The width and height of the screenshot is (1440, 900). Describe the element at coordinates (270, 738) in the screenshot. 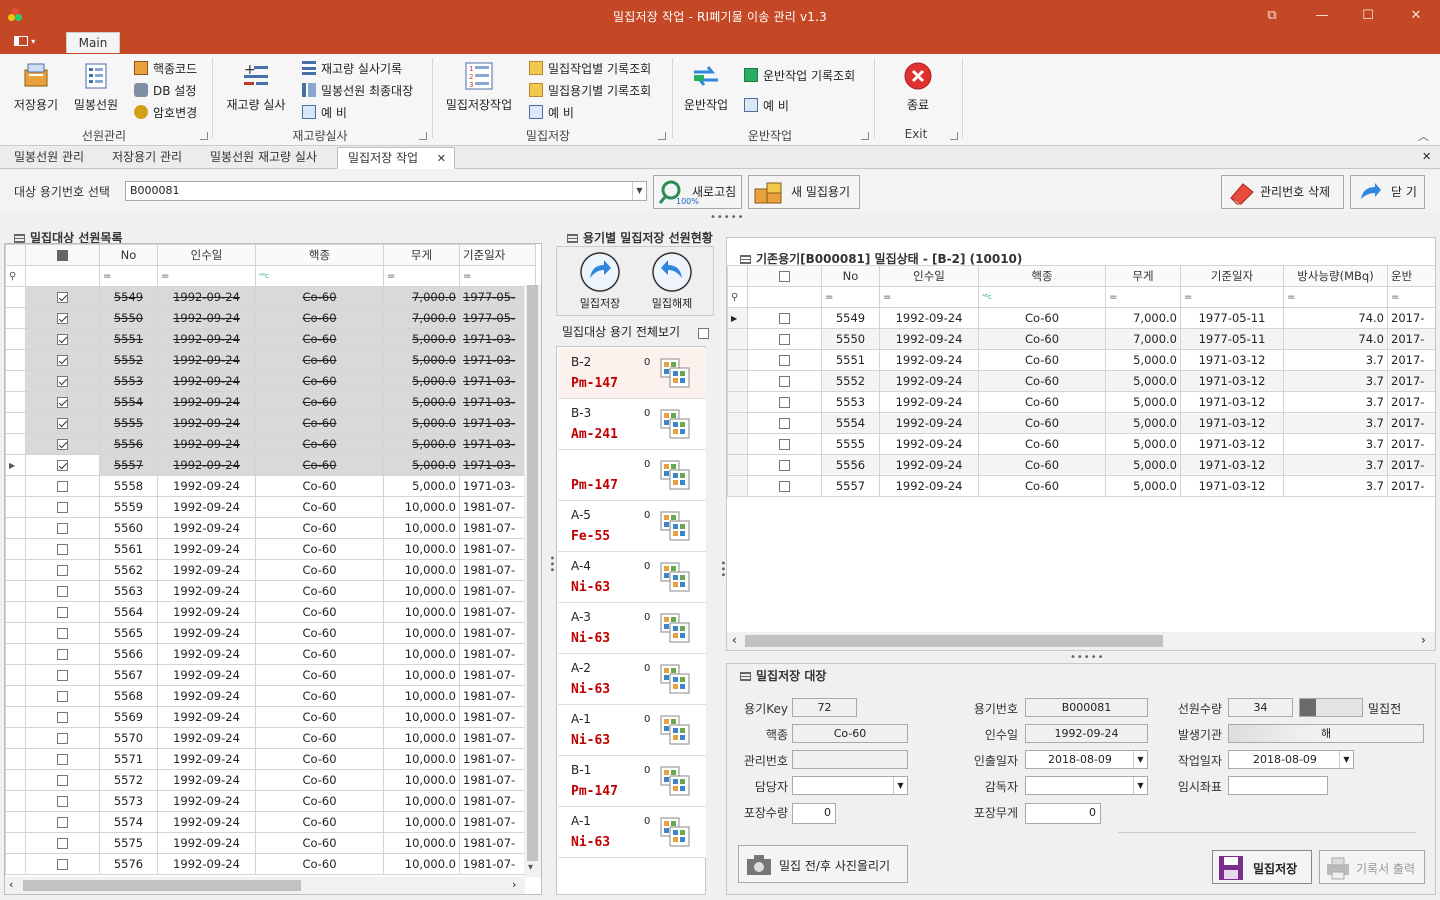

I see `table-row: 5570 1992-09-24 Co-60 10,000.0 1981-07-` at that location.